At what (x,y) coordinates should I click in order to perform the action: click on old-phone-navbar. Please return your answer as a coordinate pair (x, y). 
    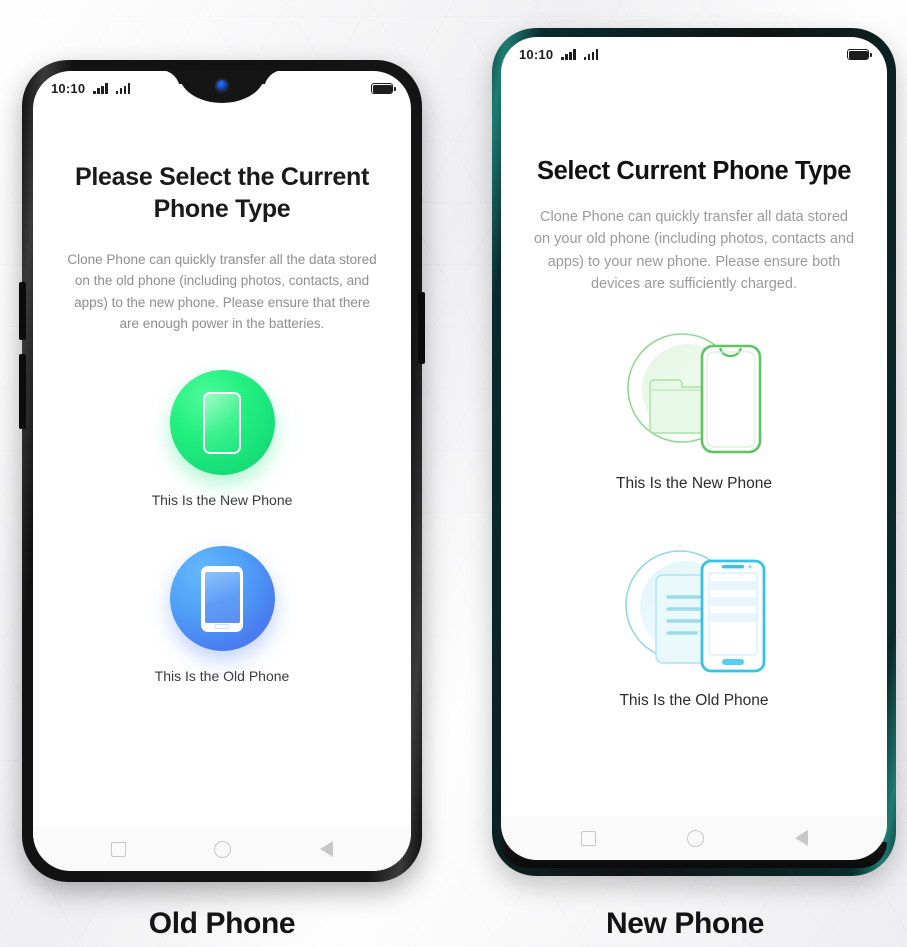
    Looking at the image, I should click on (222, 849).